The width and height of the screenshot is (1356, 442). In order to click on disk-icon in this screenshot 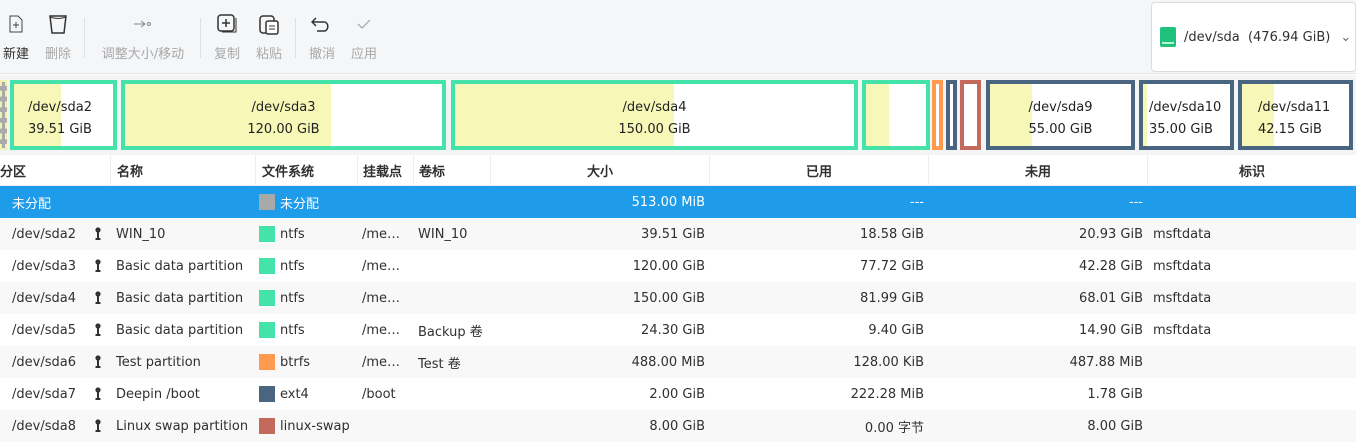, I will do `click(1168, 37)`.